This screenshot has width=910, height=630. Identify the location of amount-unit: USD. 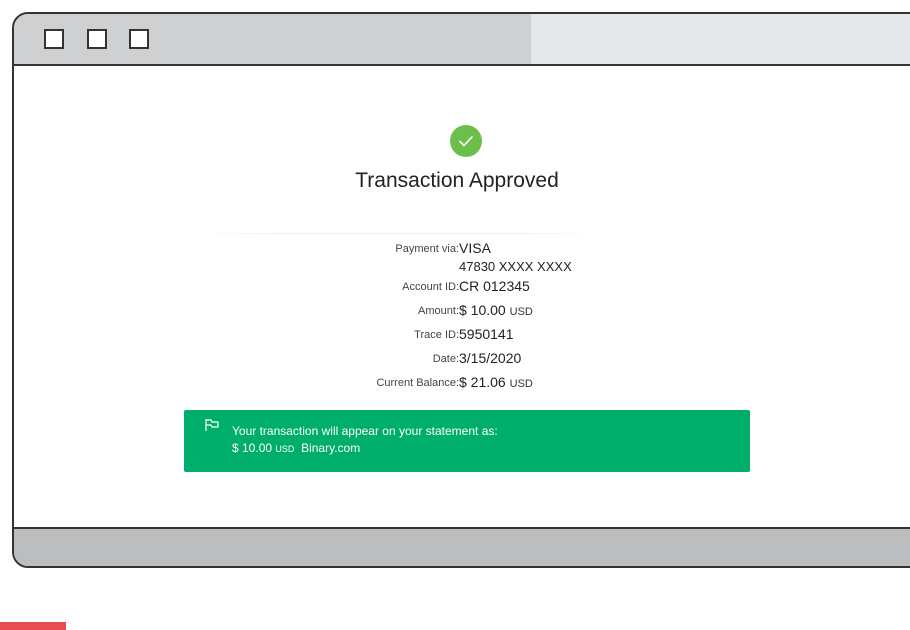
(521, 312).